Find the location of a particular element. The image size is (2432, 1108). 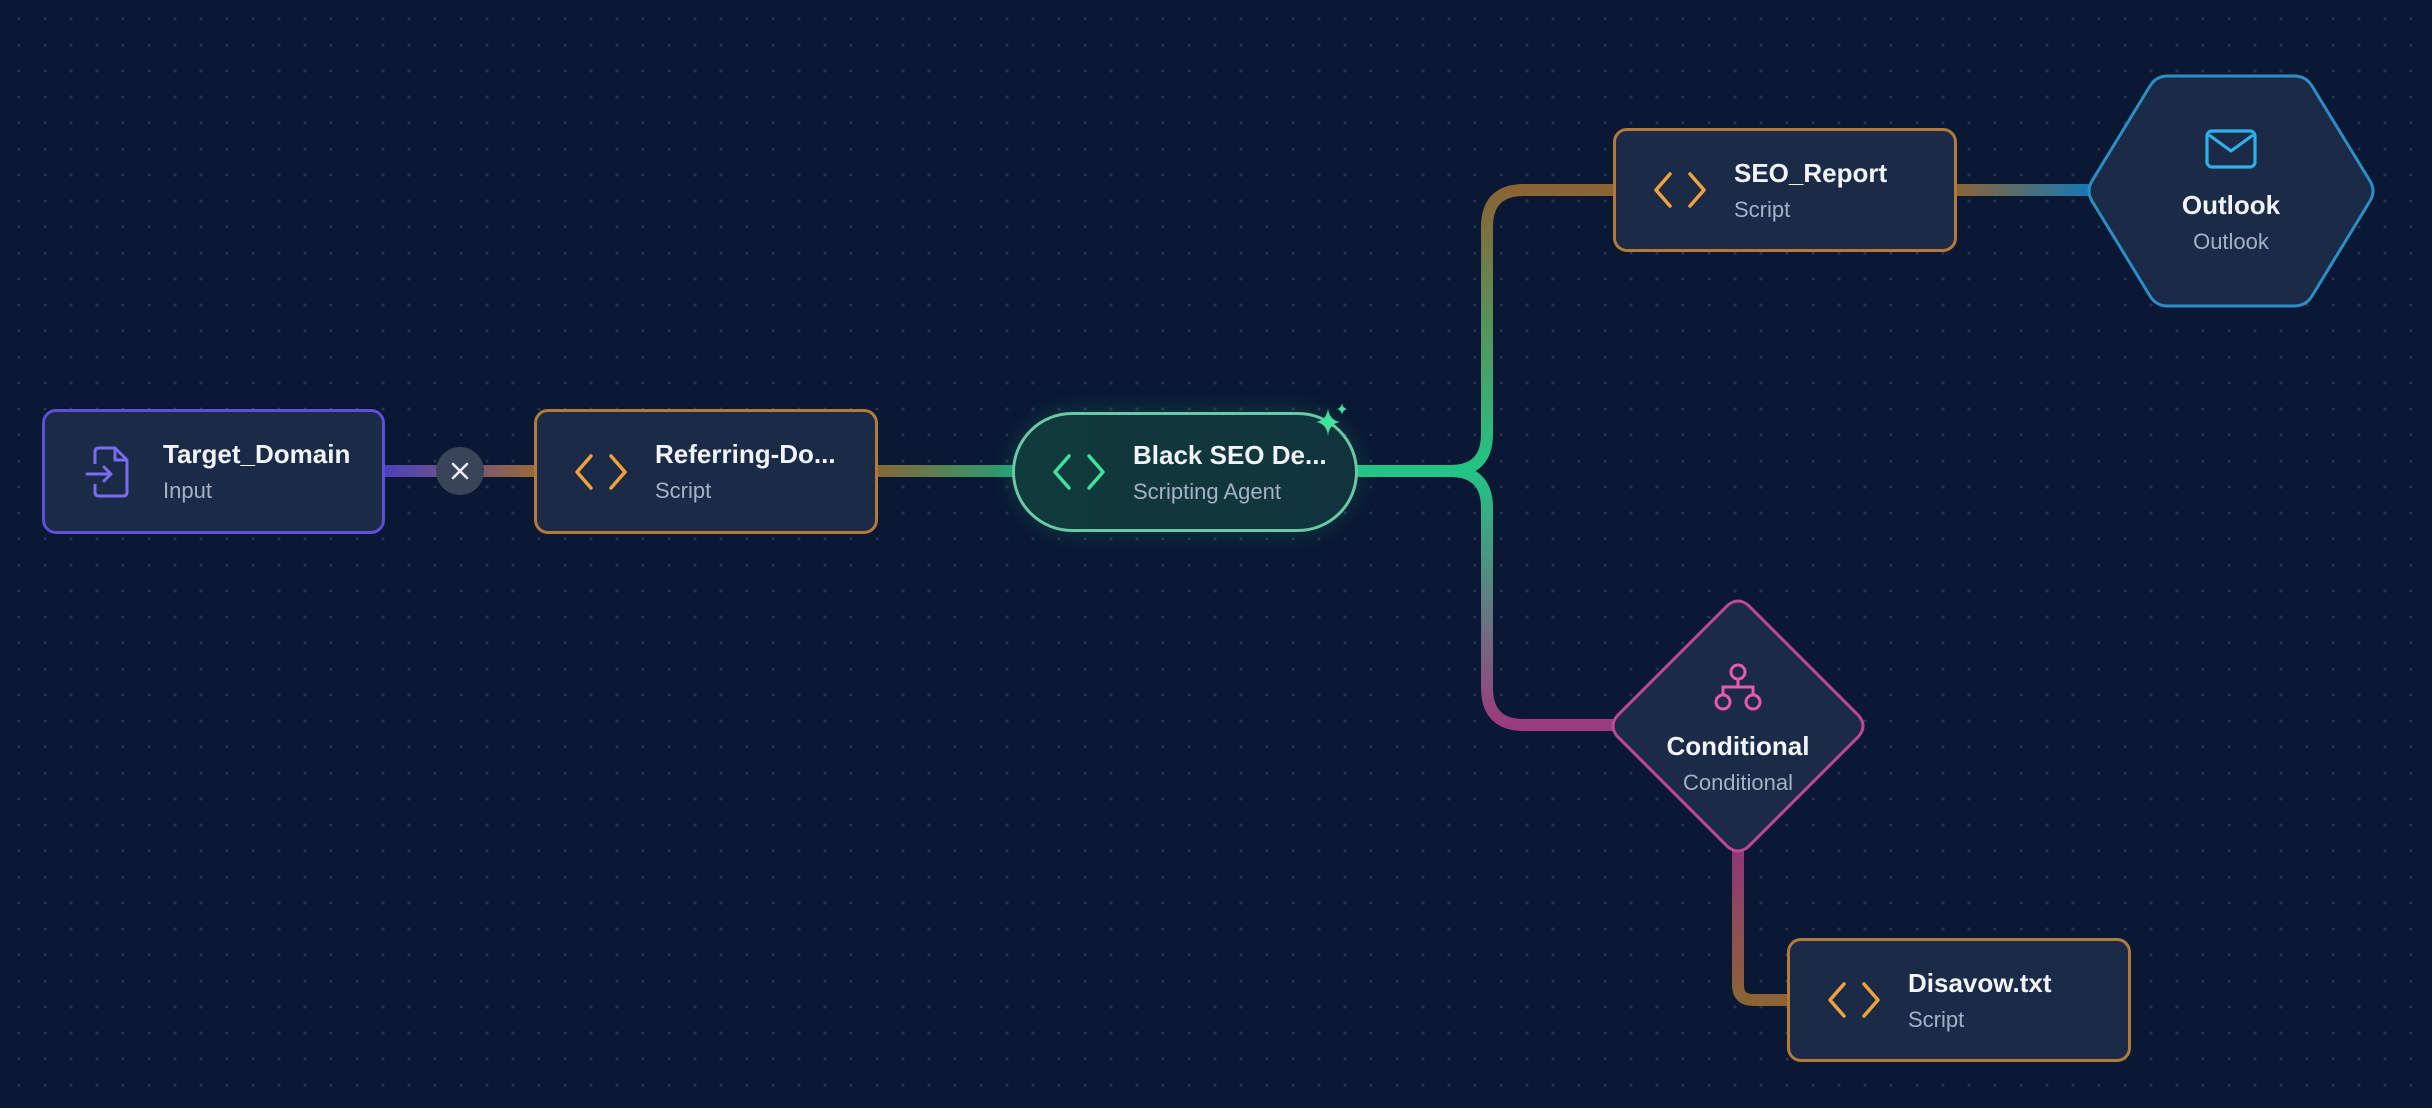

node-target-domain: Target_Domain Input is located at coordinates (213, 471).